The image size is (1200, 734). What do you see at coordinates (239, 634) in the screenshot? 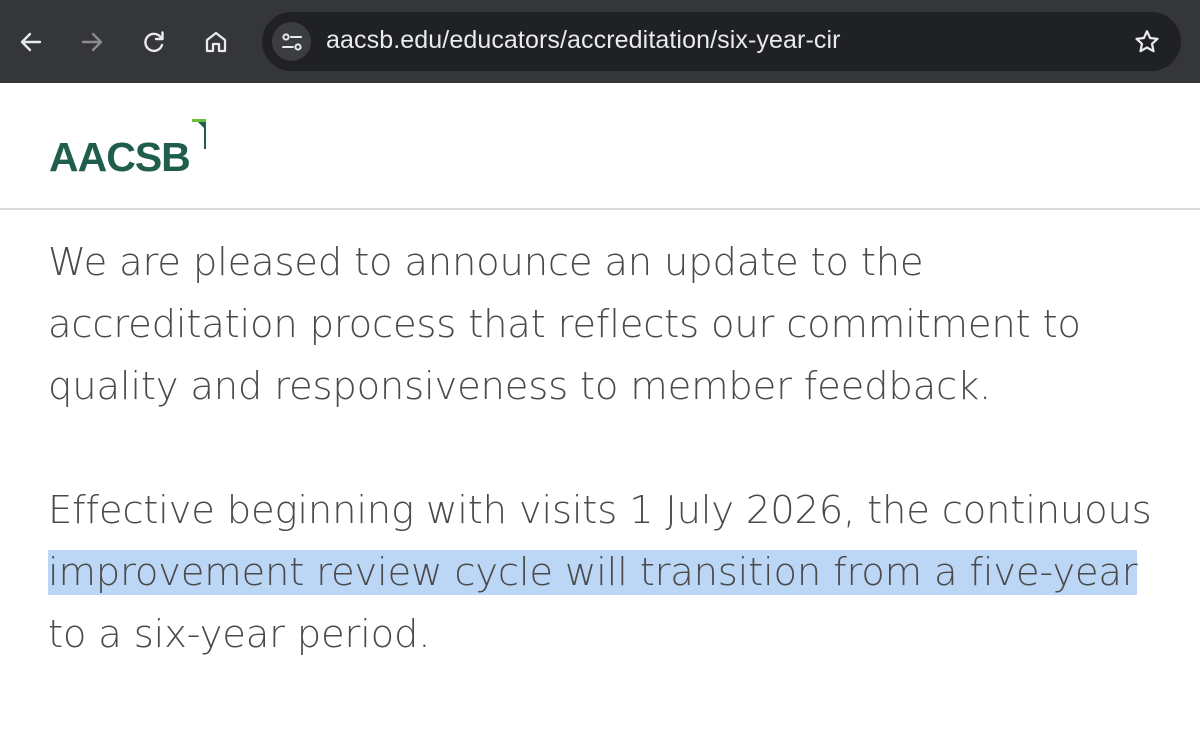
I see `paragraph-effective-part2: to a six-year period.` at bounding box center [239, 634].